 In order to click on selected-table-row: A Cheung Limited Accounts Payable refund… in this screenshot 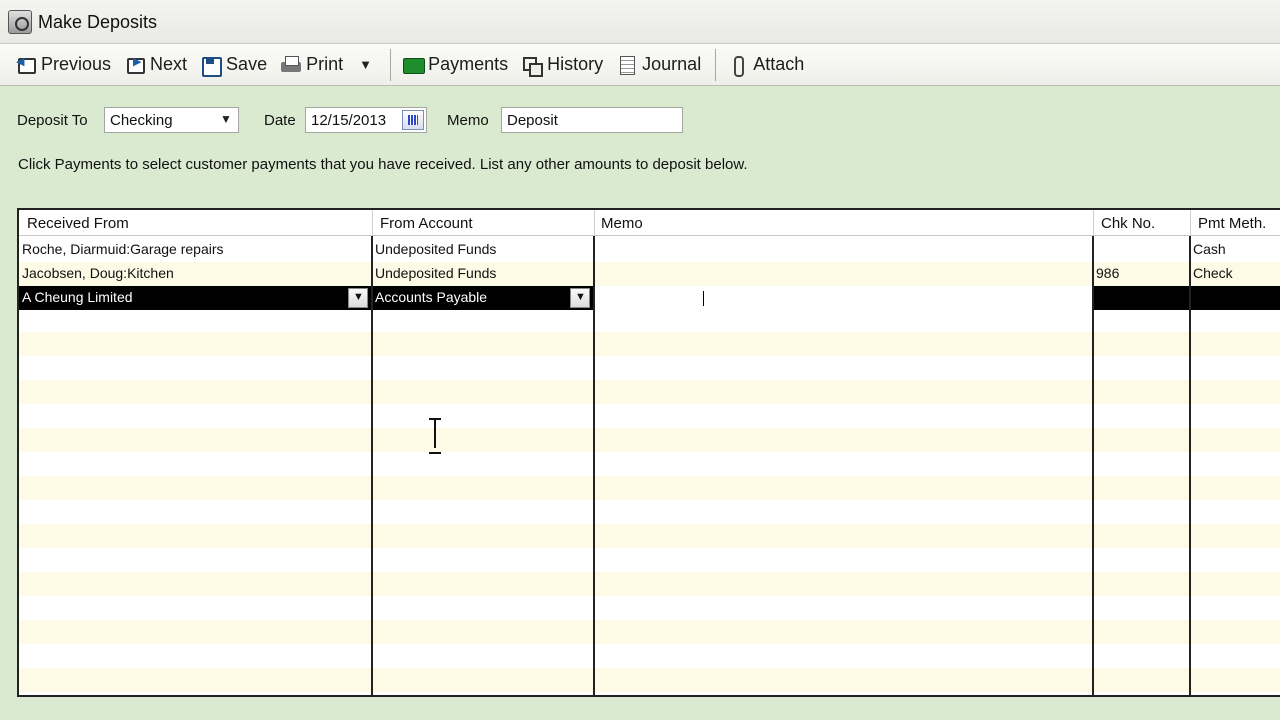, I will do `click(649, 298)`.